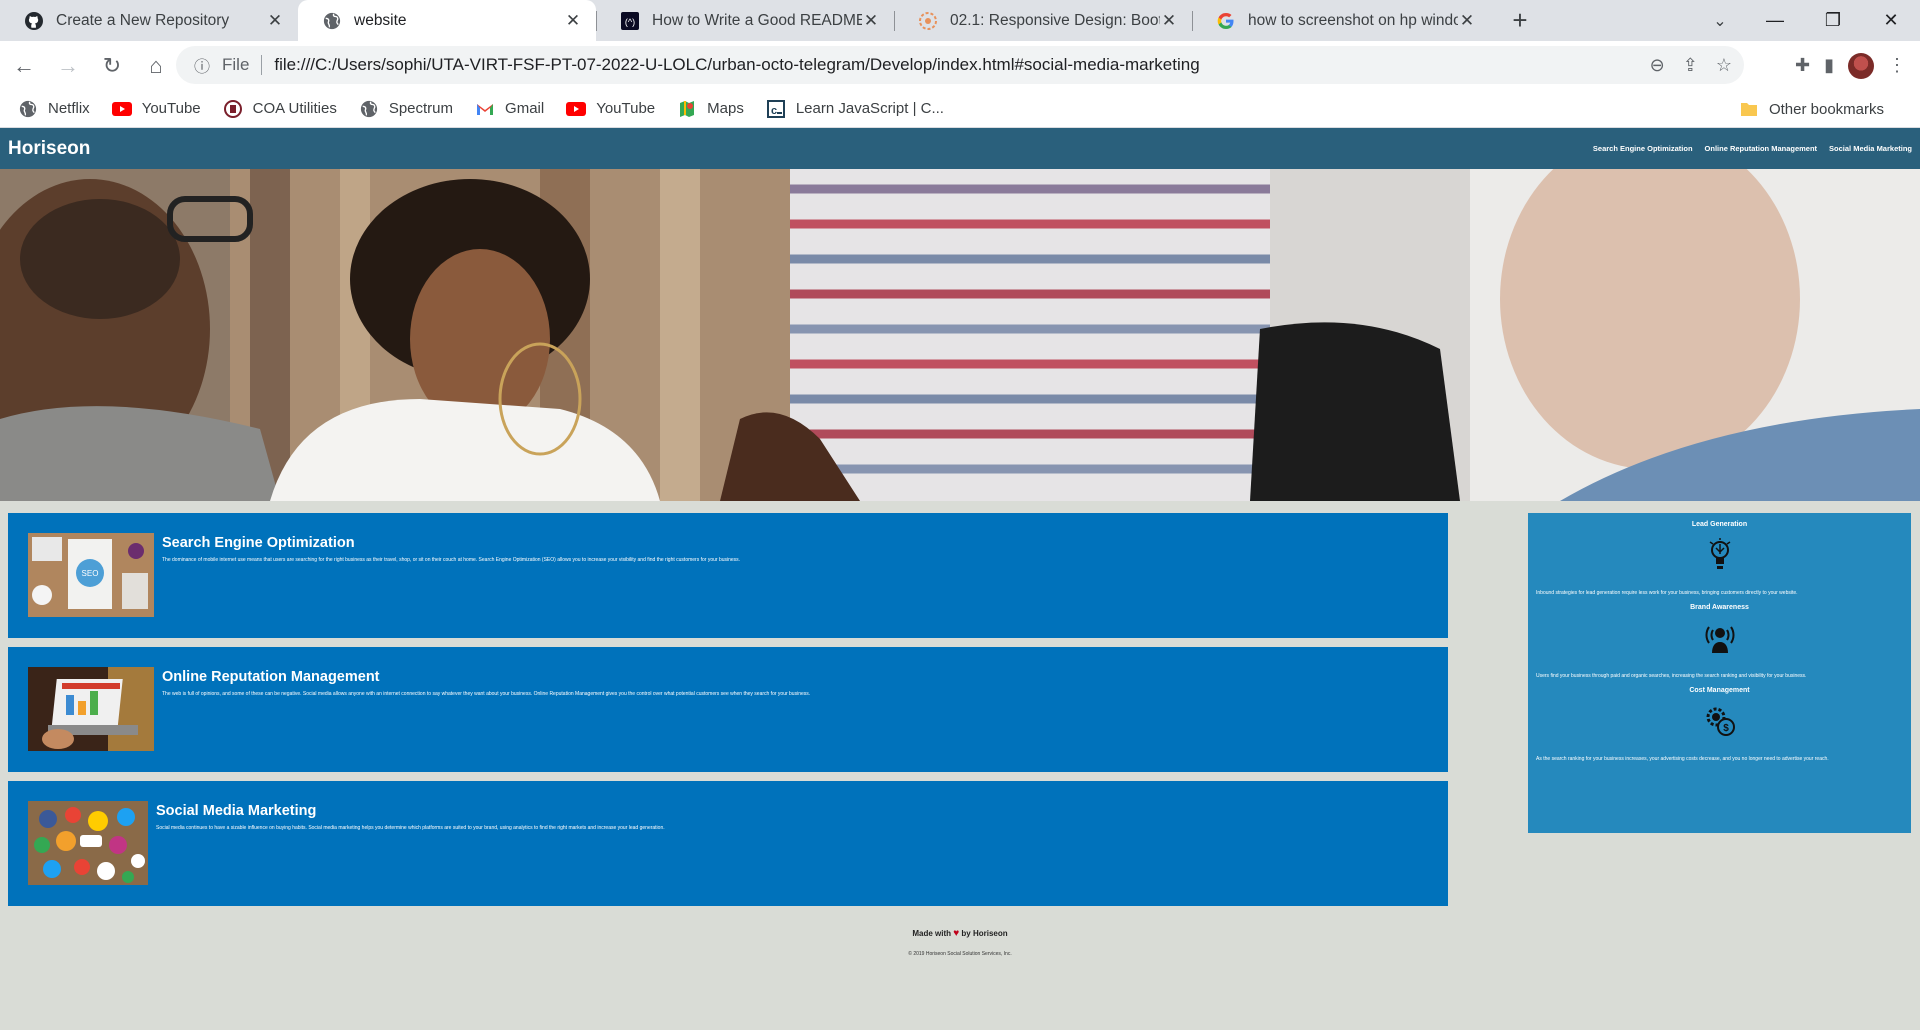 The width and height of the screenshot is (1920, 1030). Describe the element at coordinates (202, 65) in the screenshot. I see `info-icon: ⓘ` at that location.